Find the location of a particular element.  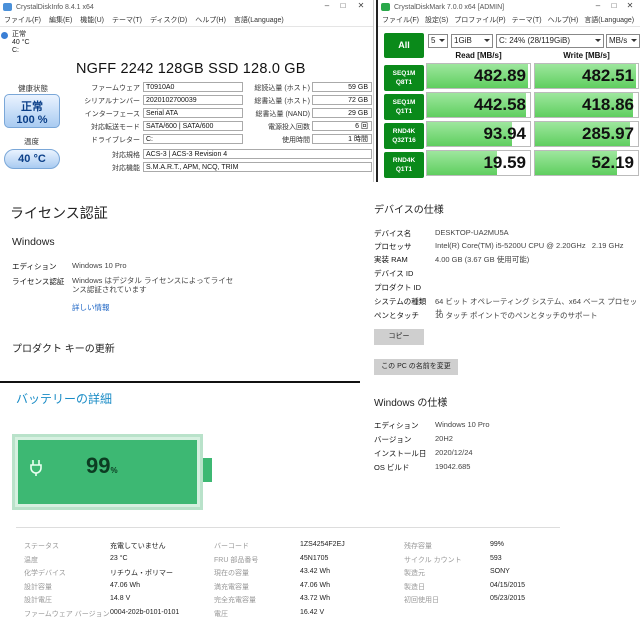

battery-col1-value: 0004-202b-0101-0101 is located at coordinates (145, 612).